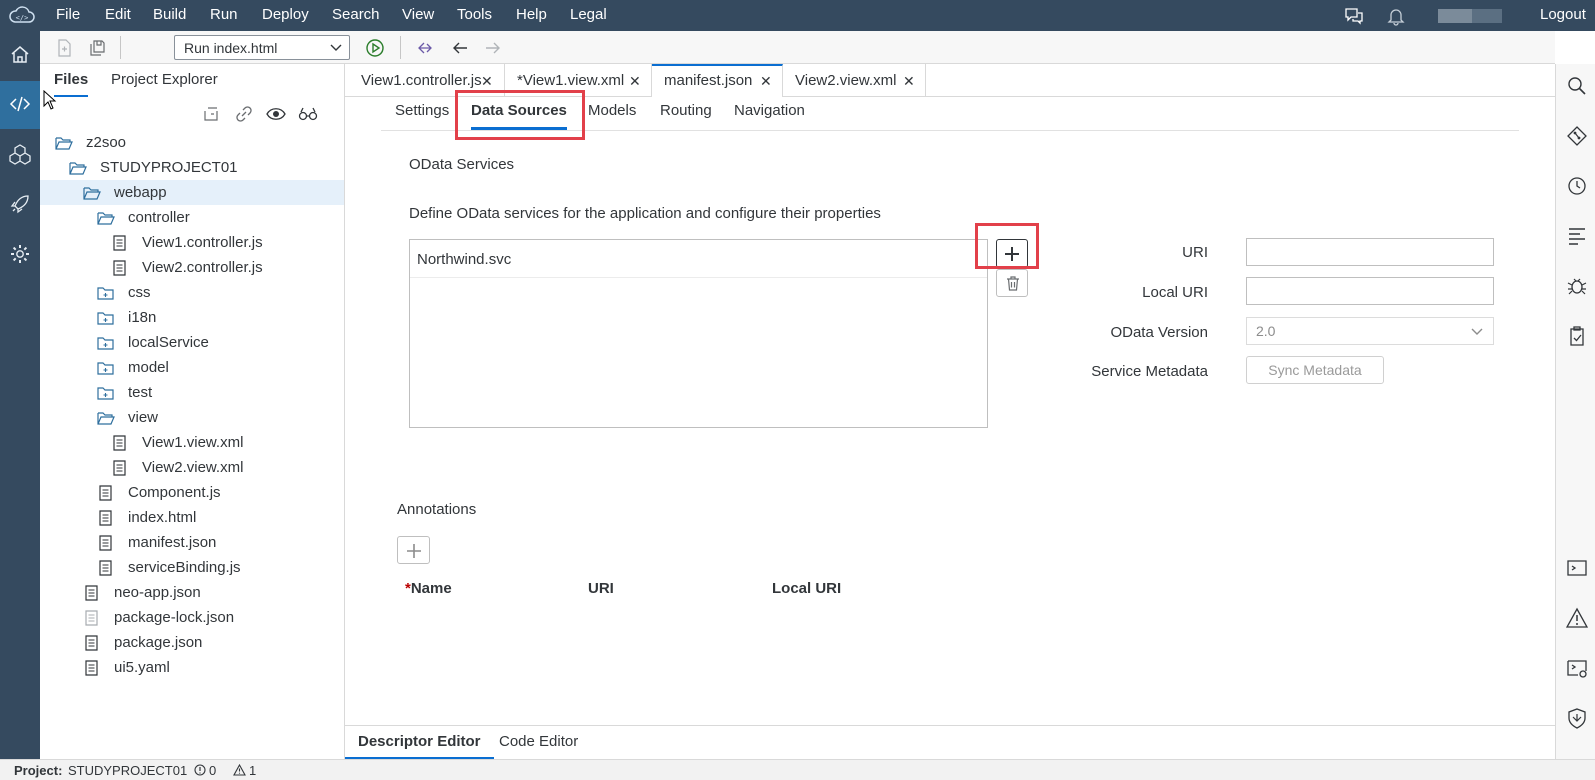 The height and width of the screenshot is (780, 1595). Describe the element at coordinates (462, 164) in the screenshot. I see `odata-services-title: OData Services` at that location.